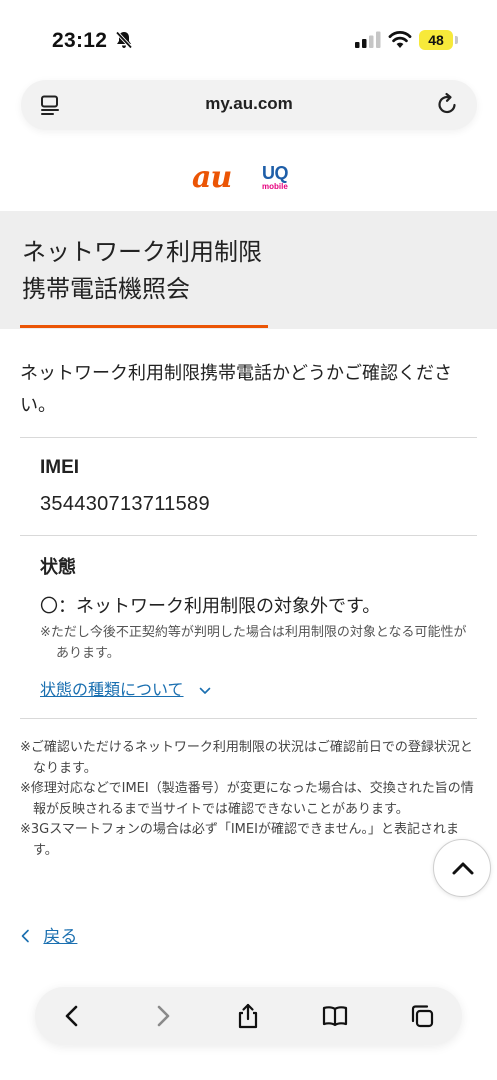  Describe the element at coordinates (248, 179) in the screenshot. I see `brand-logos: au UQ mobile` at that location.